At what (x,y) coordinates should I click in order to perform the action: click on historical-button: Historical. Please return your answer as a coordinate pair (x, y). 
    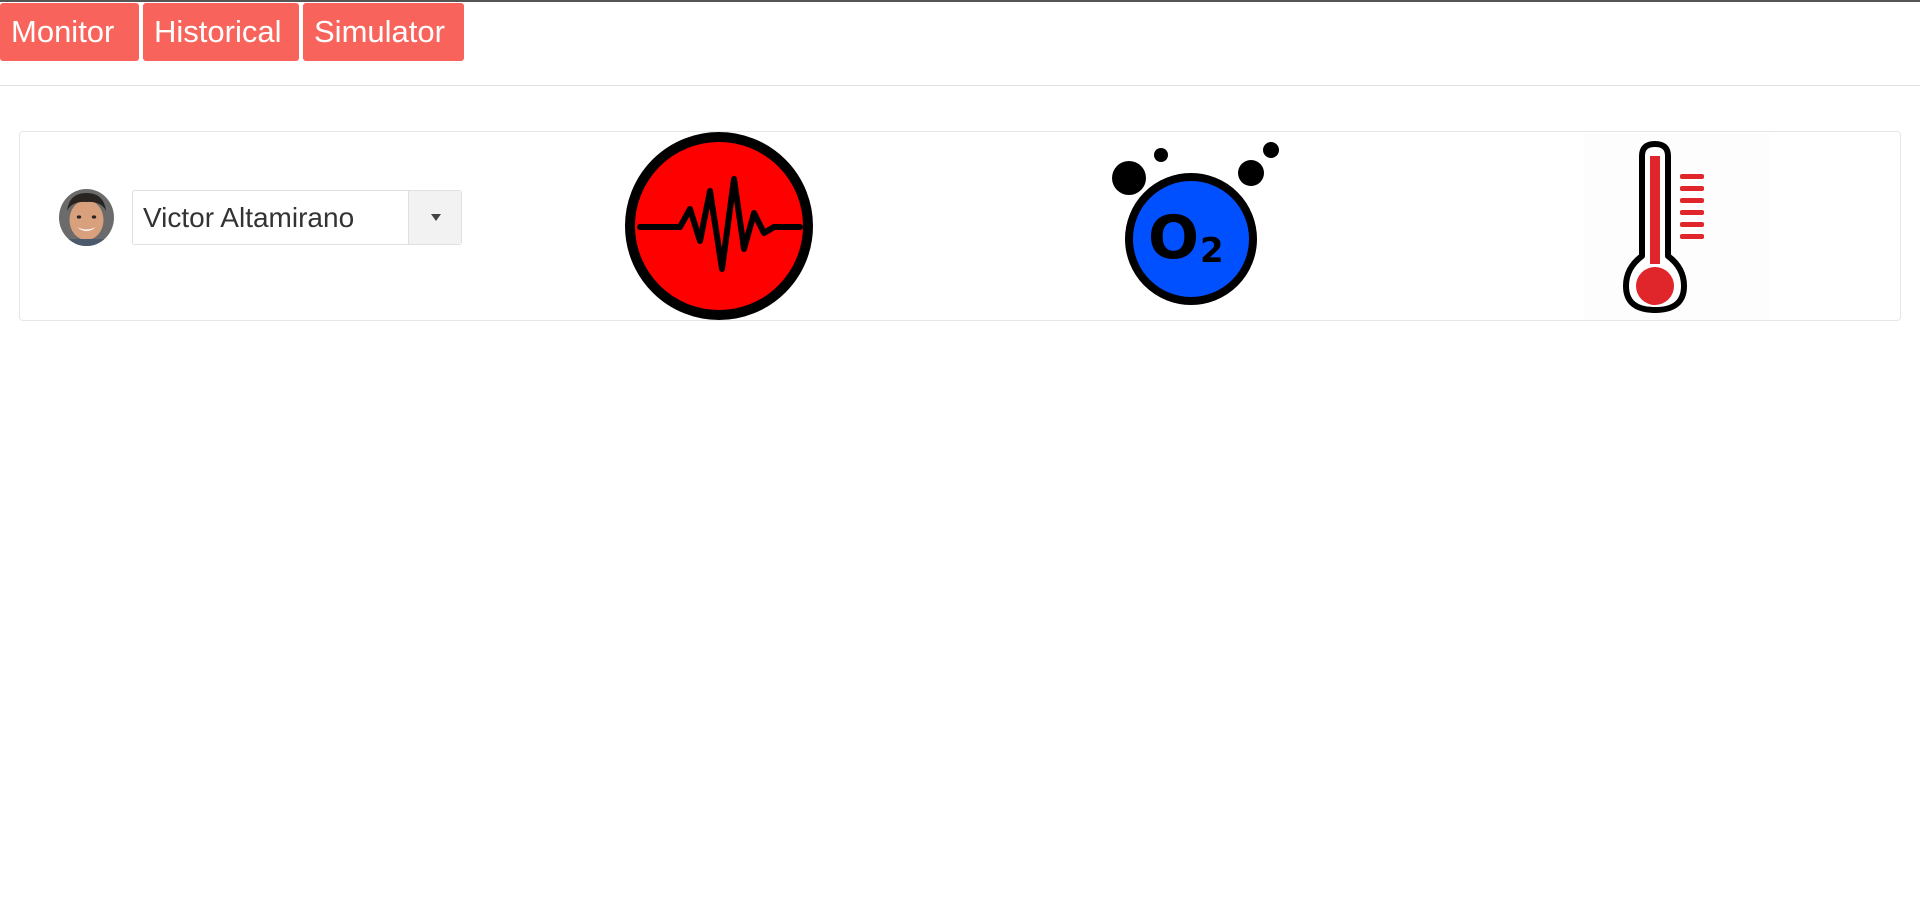
    Looking at the image, I should click on (221, 32).